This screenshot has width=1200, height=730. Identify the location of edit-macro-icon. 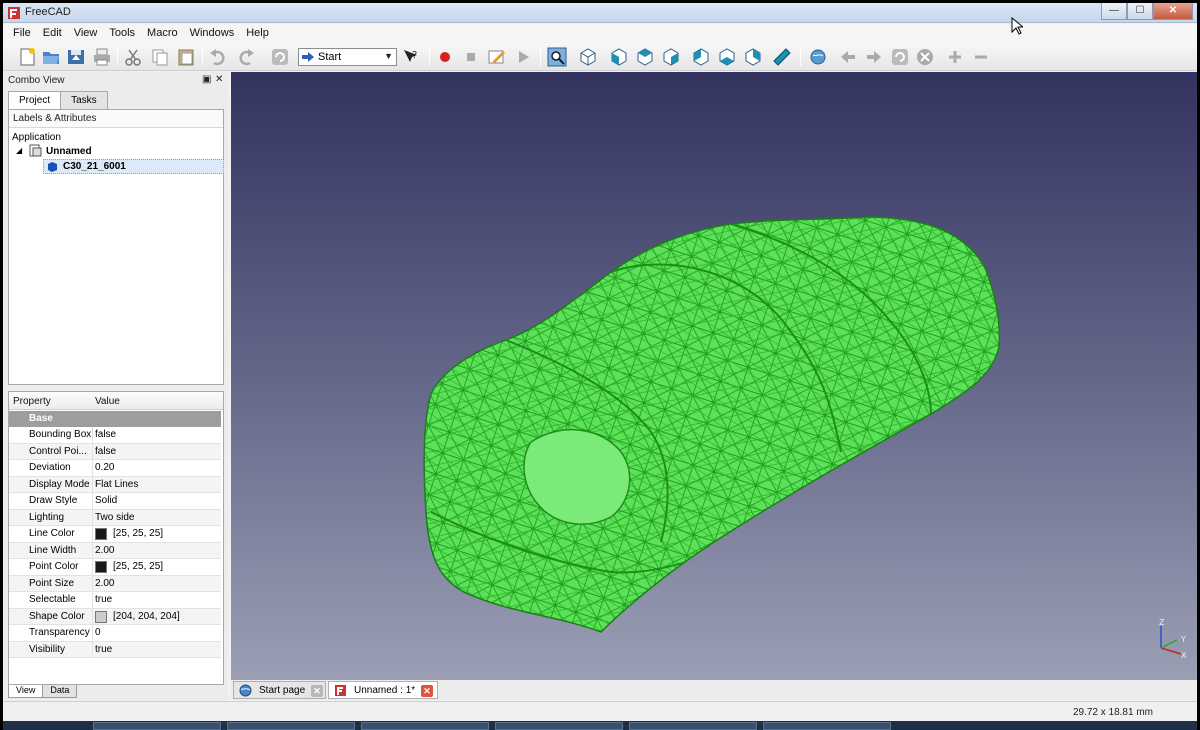
(497, 57).